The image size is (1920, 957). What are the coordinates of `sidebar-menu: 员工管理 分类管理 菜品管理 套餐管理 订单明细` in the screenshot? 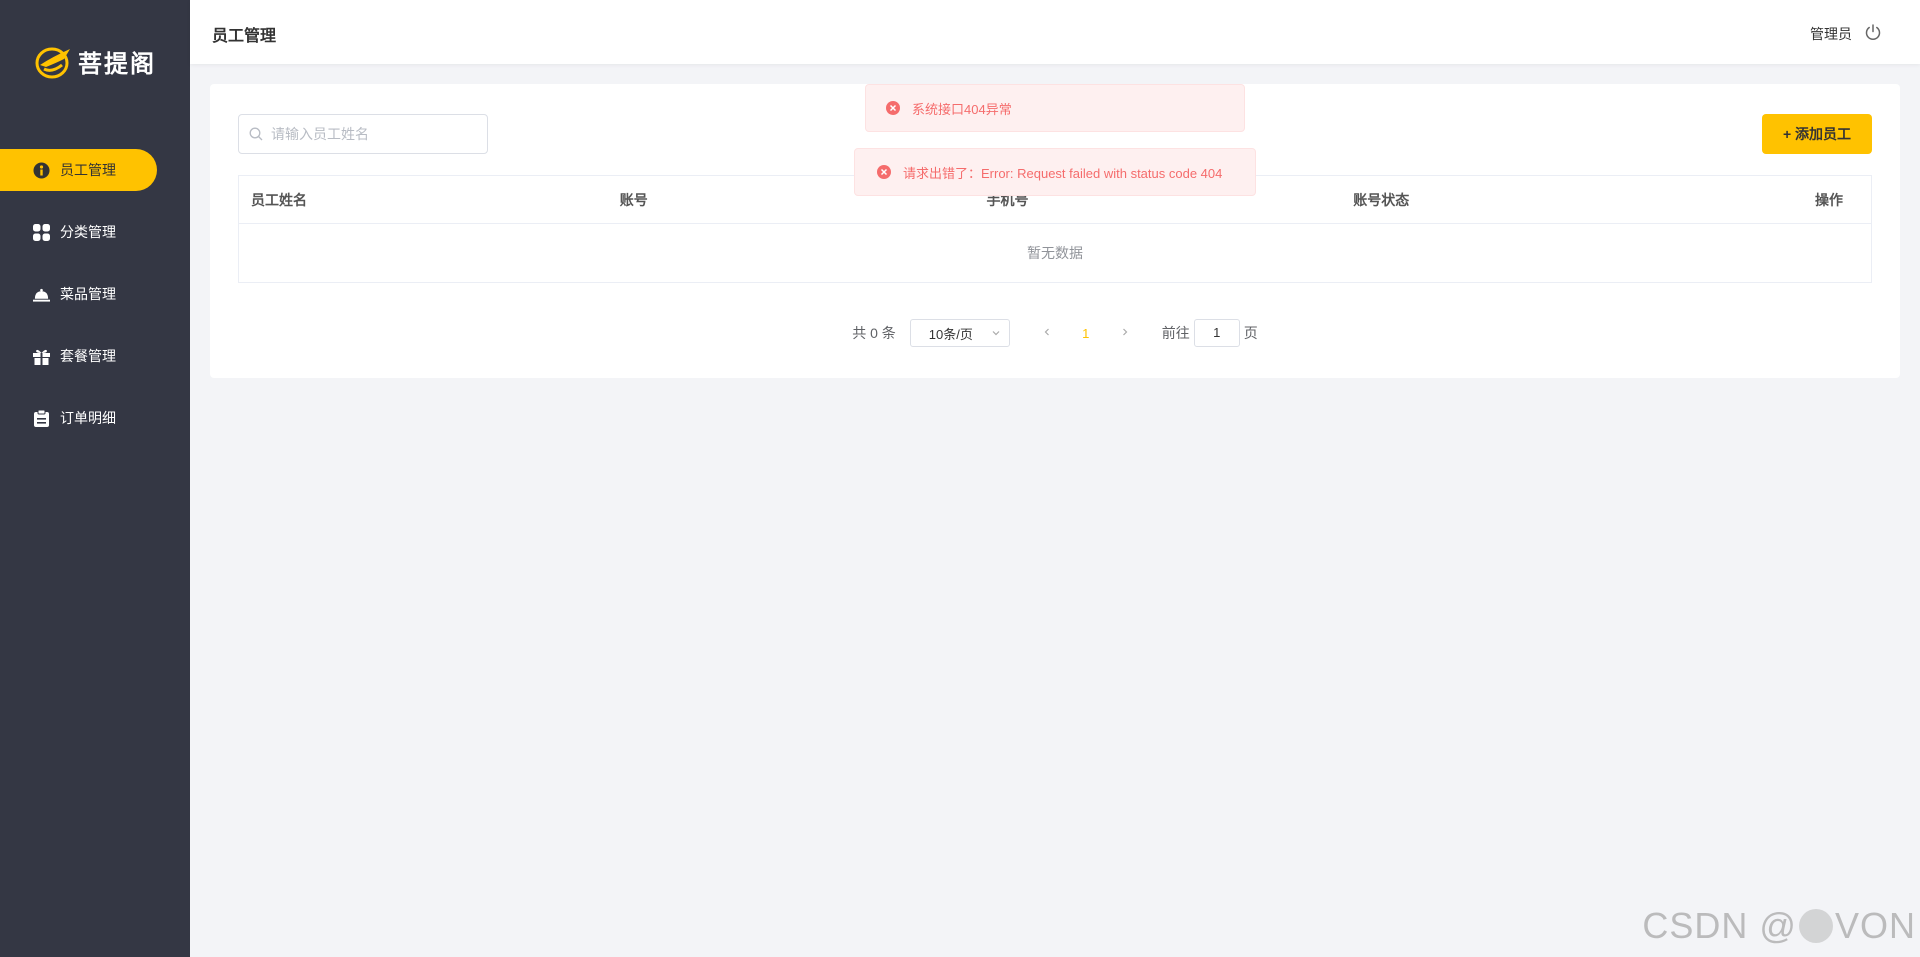 It's located at (95, 304).